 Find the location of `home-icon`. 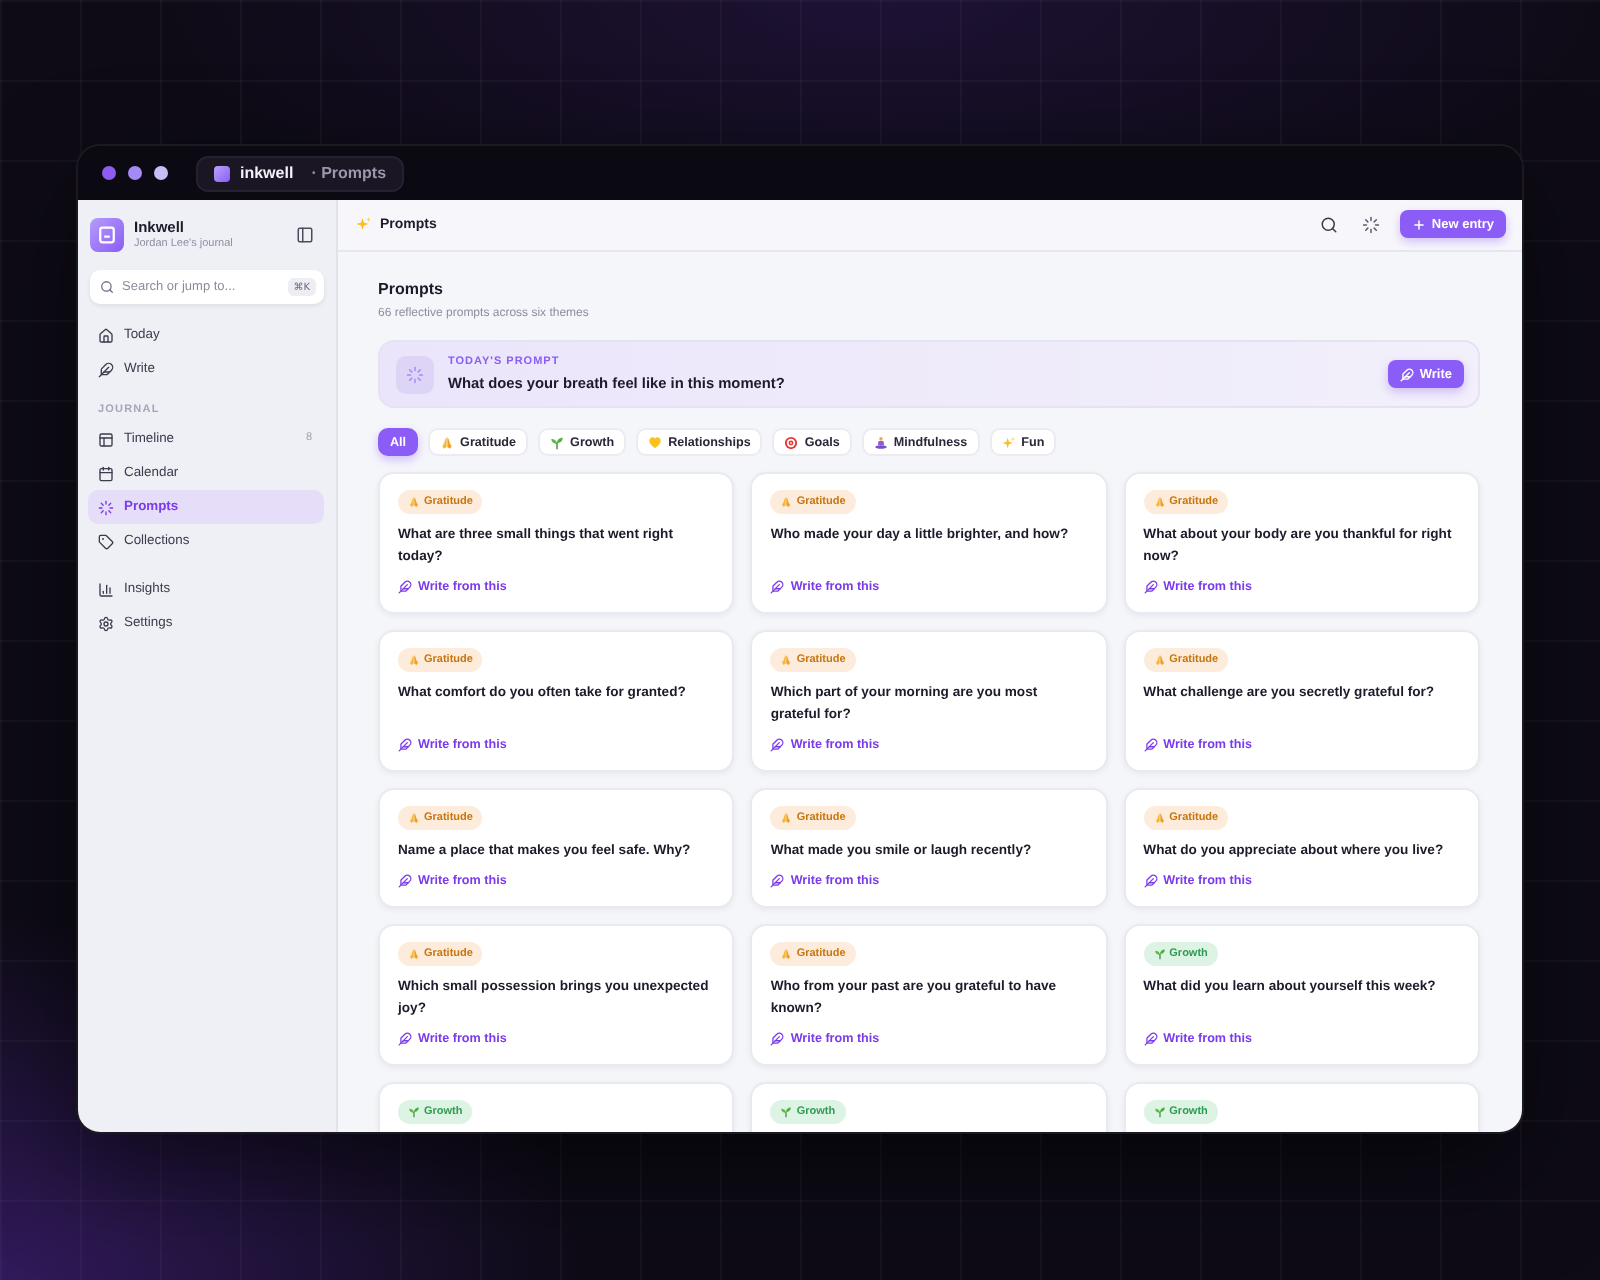

home-icon is located at coordinates (106, 335).